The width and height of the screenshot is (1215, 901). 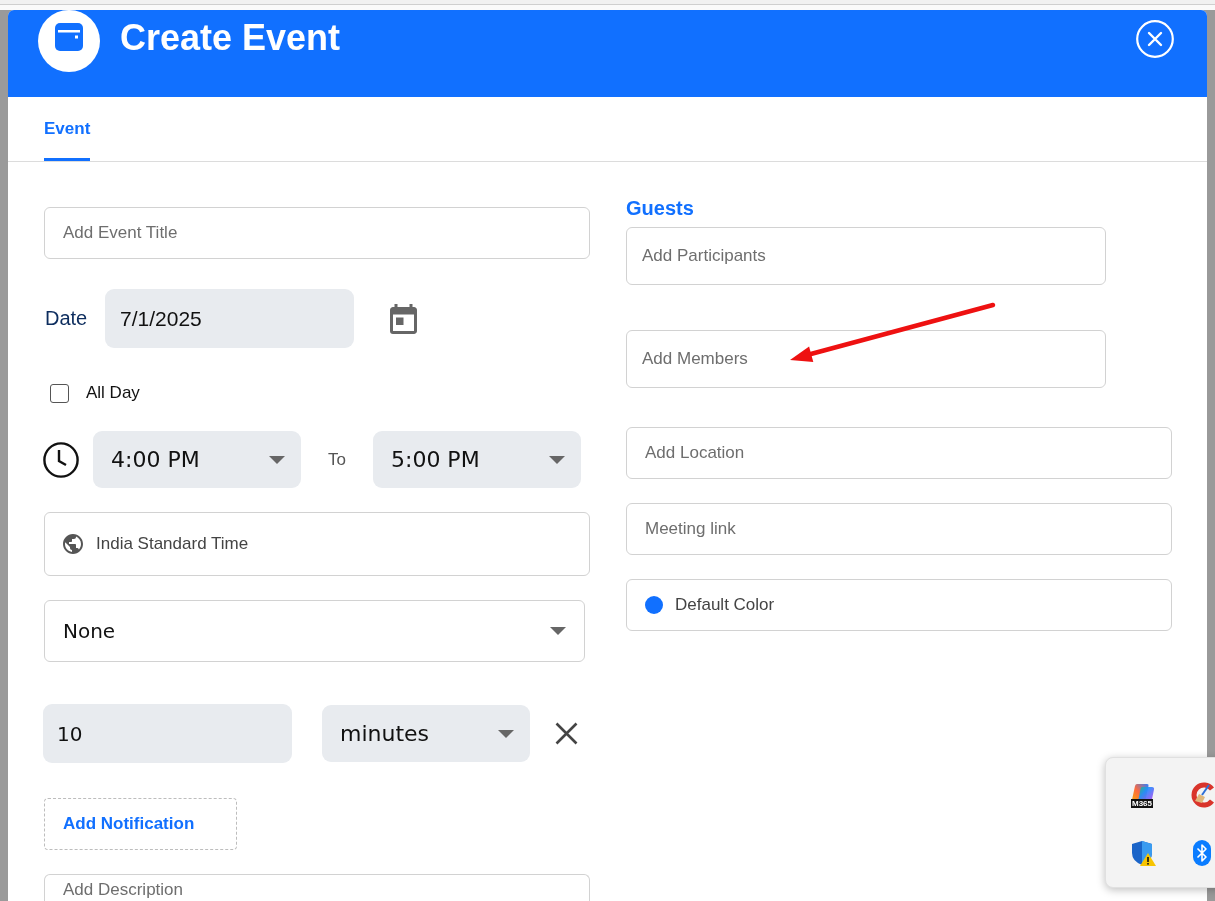 I want to click on tab: Event, so click(x=67, y=129).